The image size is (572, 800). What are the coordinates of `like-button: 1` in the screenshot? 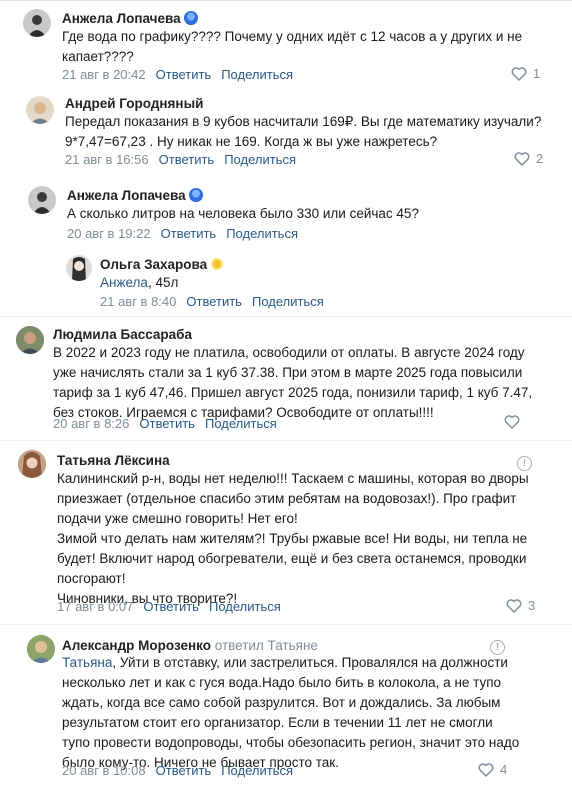 It's located at (525, 73).